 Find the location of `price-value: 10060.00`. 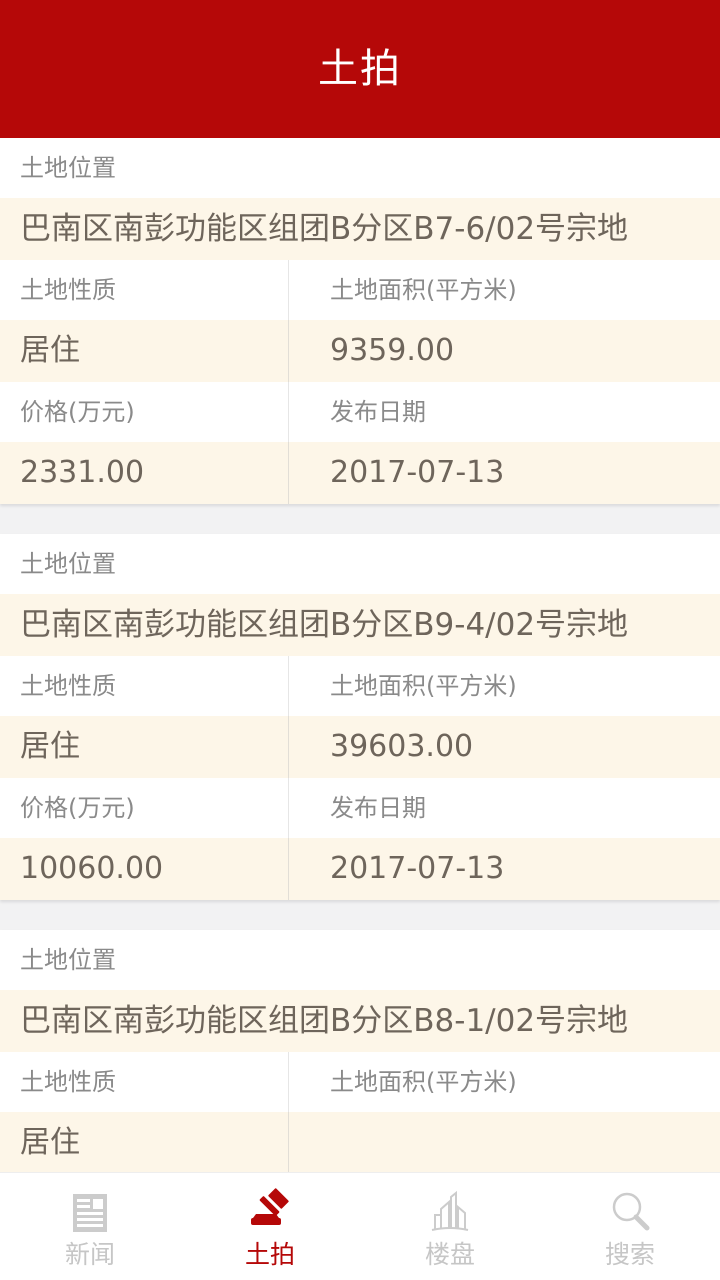

price-value: 10060.00 is located at coordinates (92, 868).